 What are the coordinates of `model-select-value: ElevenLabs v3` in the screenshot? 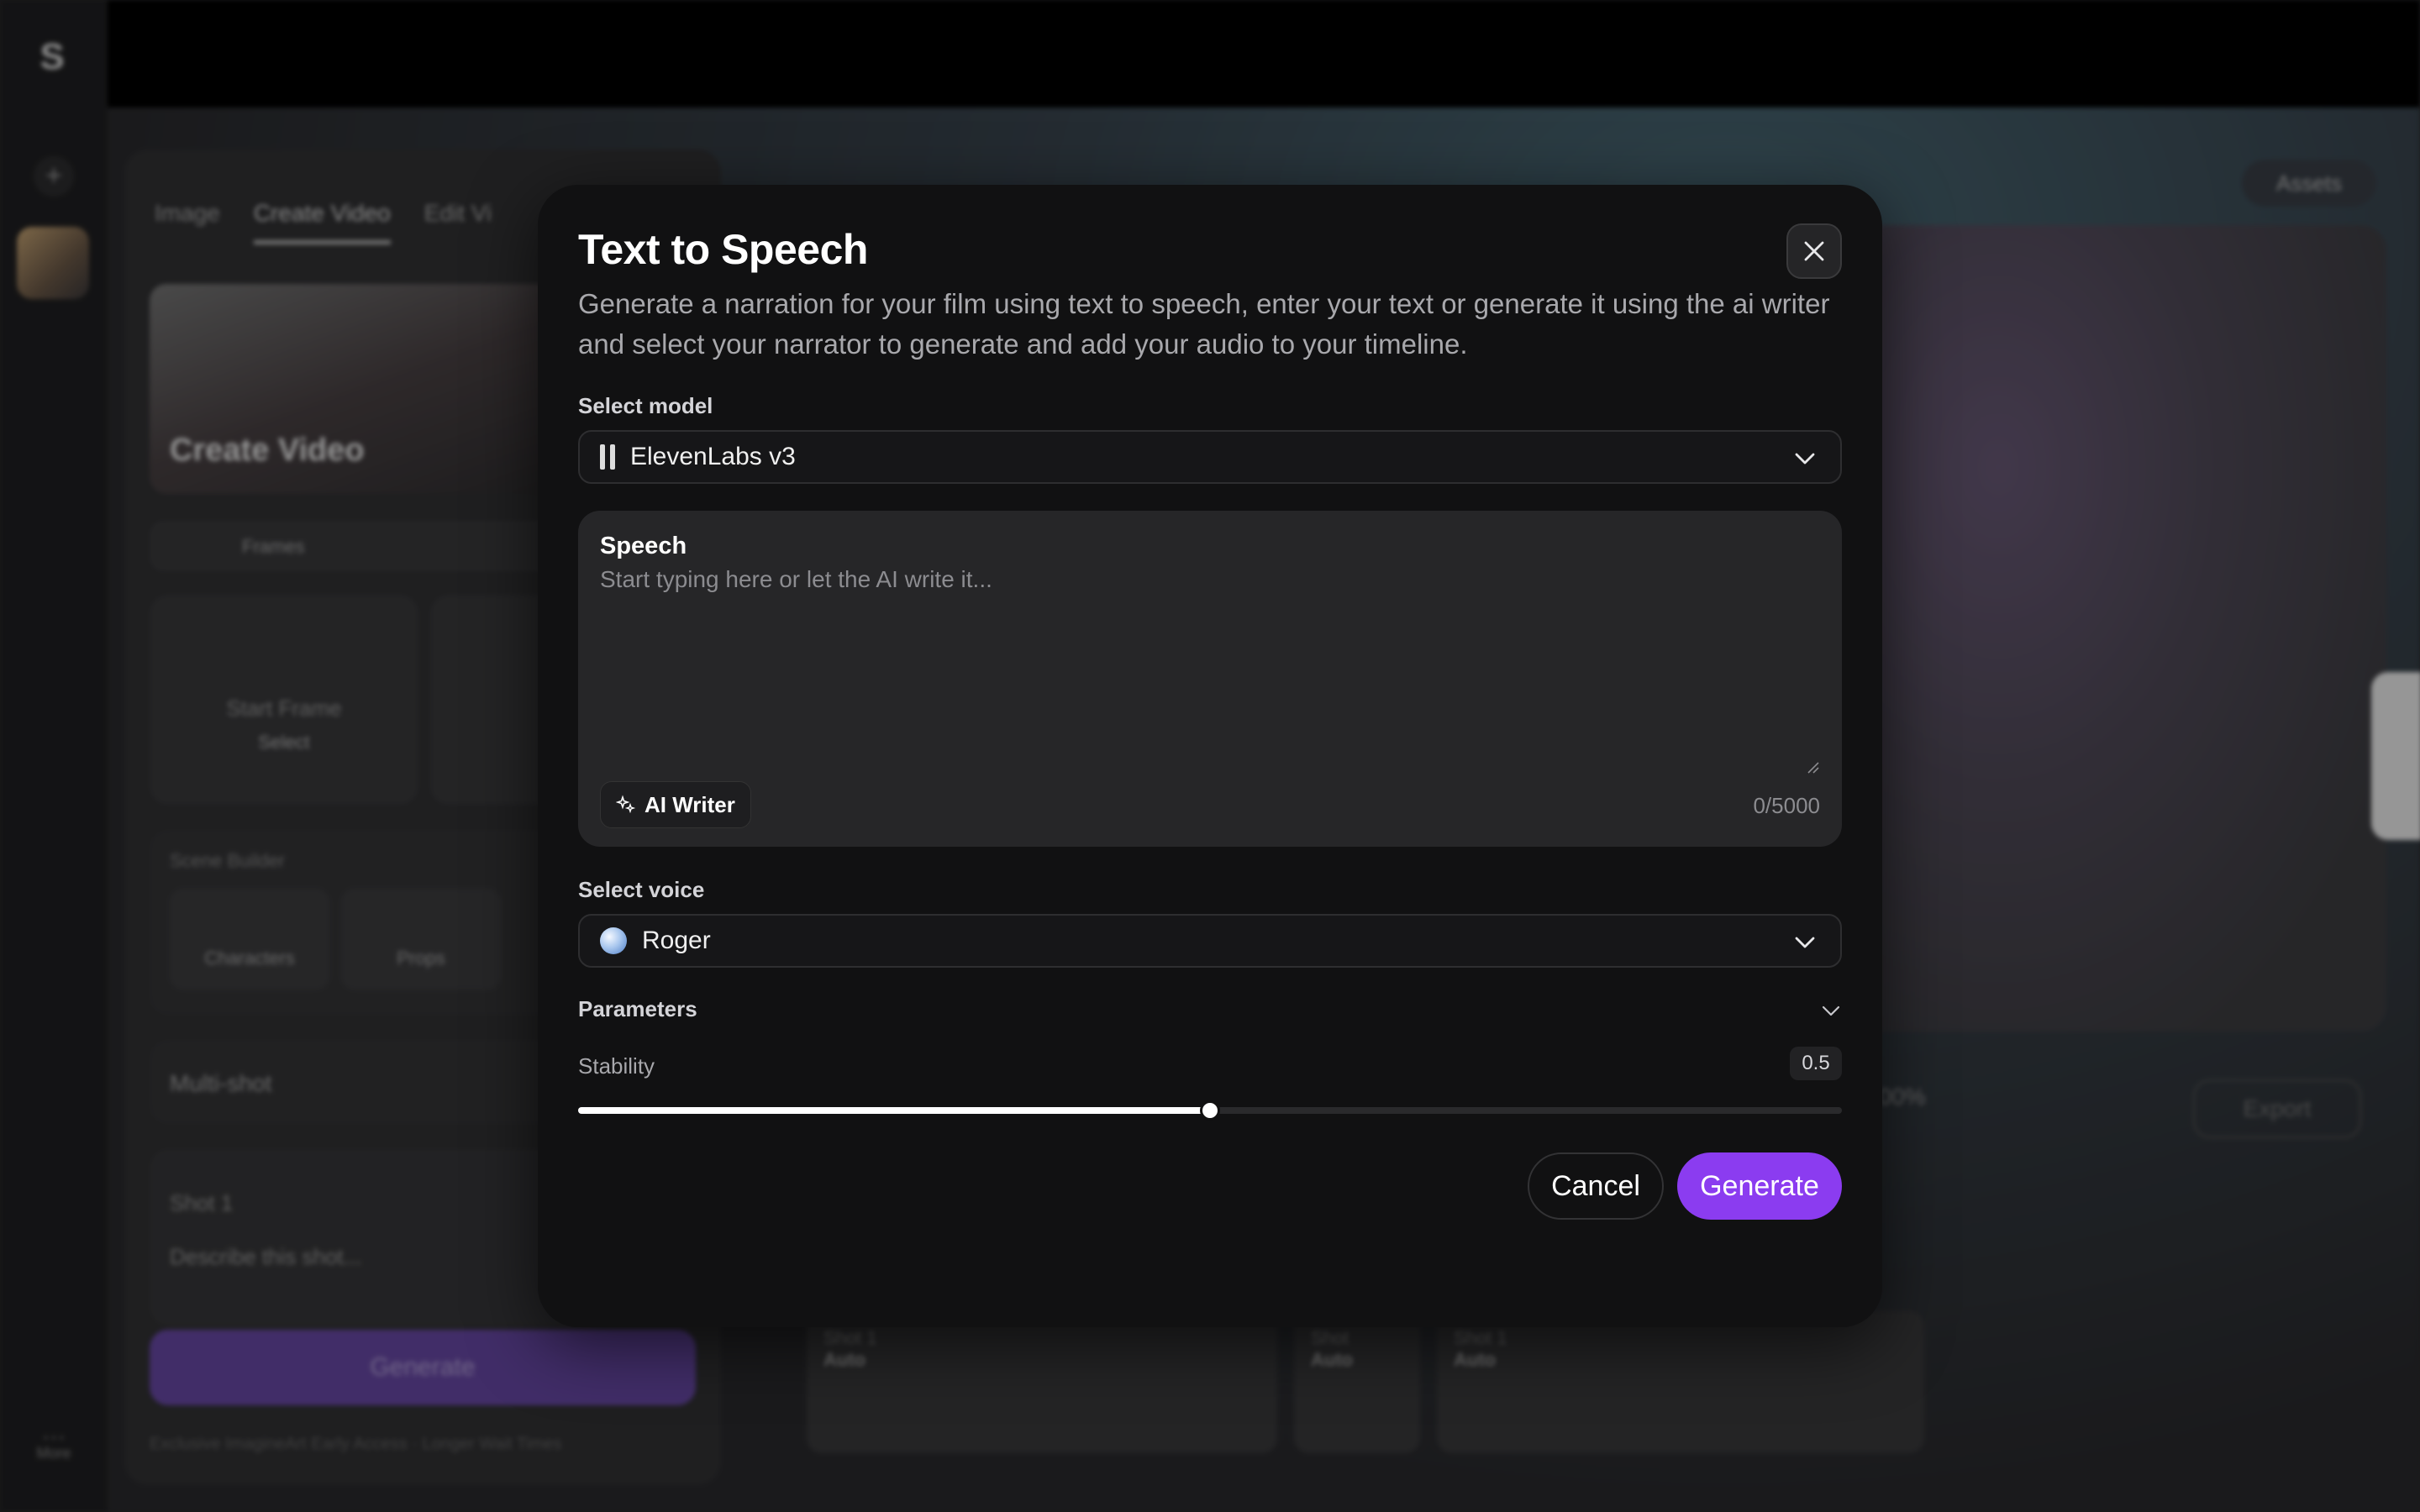 It's located at (713, 456).